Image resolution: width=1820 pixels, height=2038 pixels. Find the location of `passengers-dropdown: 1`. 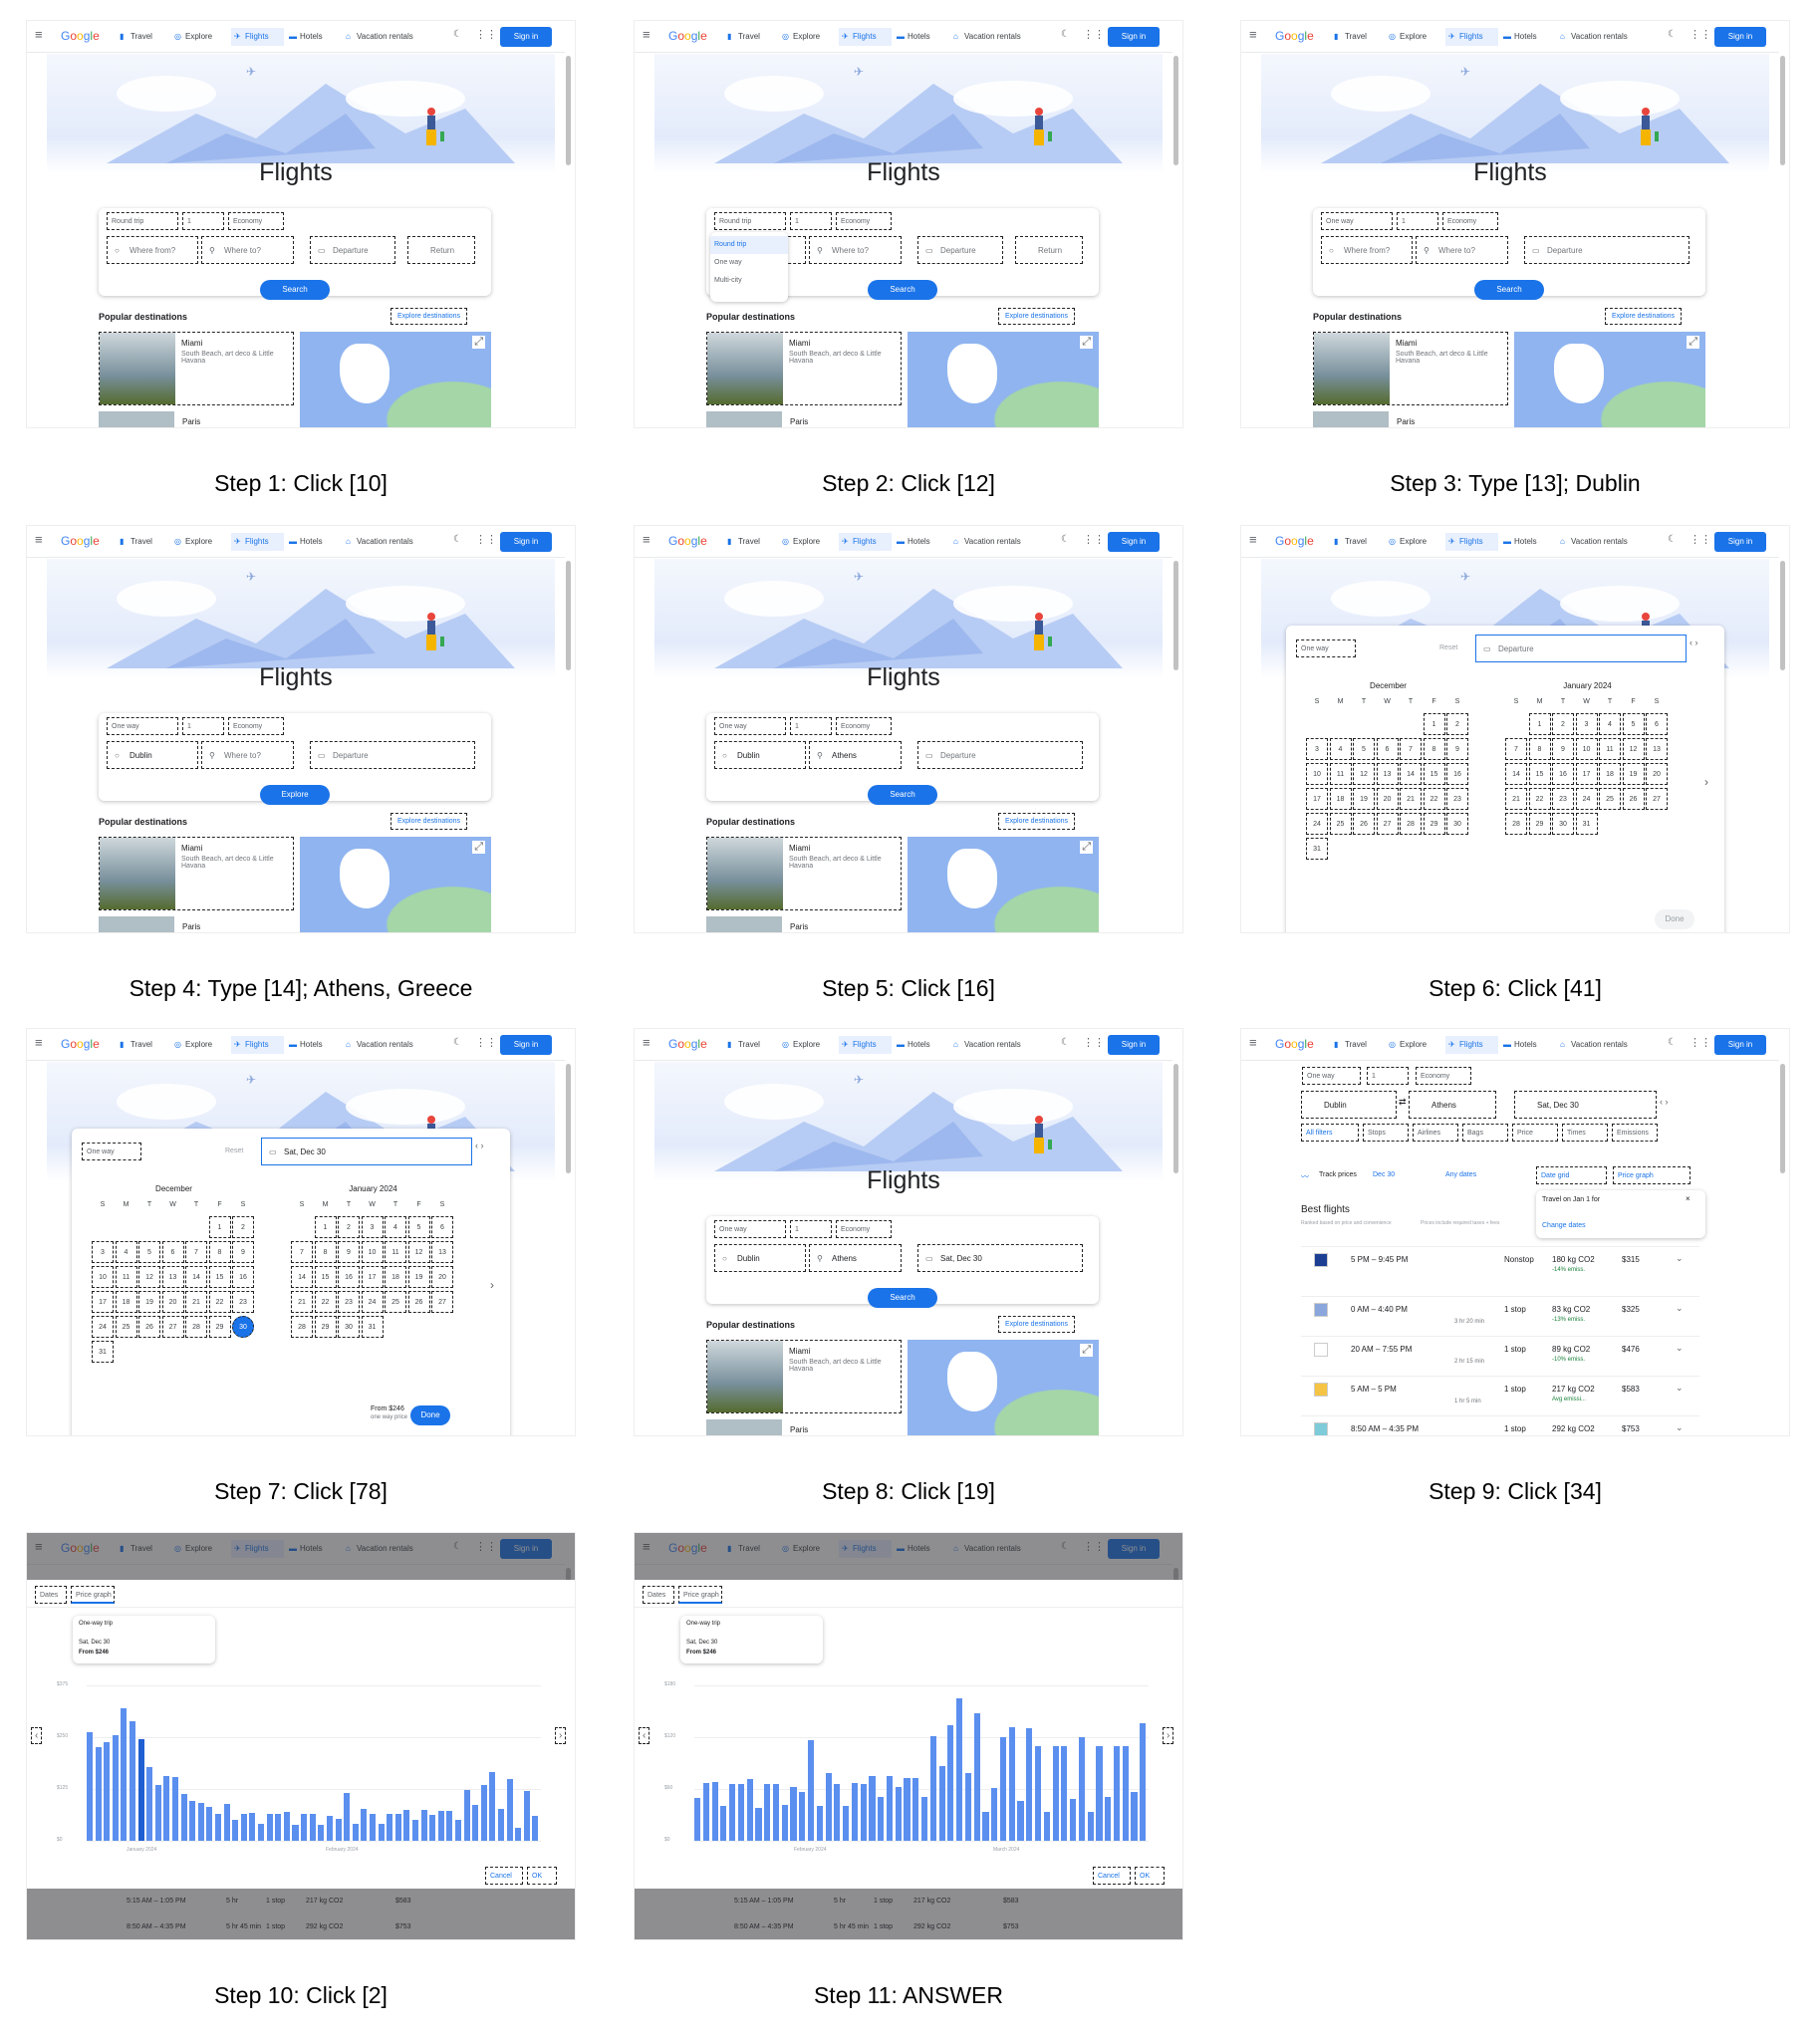

passengers-dropdown: 1 is located at coordinates (1388, 1076).